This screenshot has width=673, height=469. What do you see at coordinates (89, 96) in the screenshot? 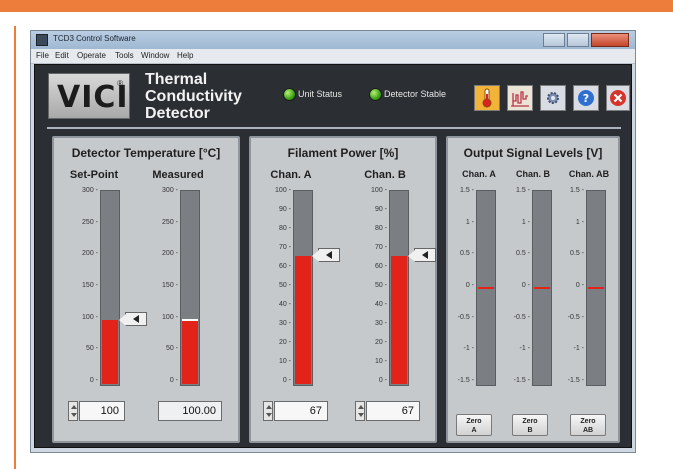
I see `vici-logo: VICI ®` at bounding box center [89, 96].